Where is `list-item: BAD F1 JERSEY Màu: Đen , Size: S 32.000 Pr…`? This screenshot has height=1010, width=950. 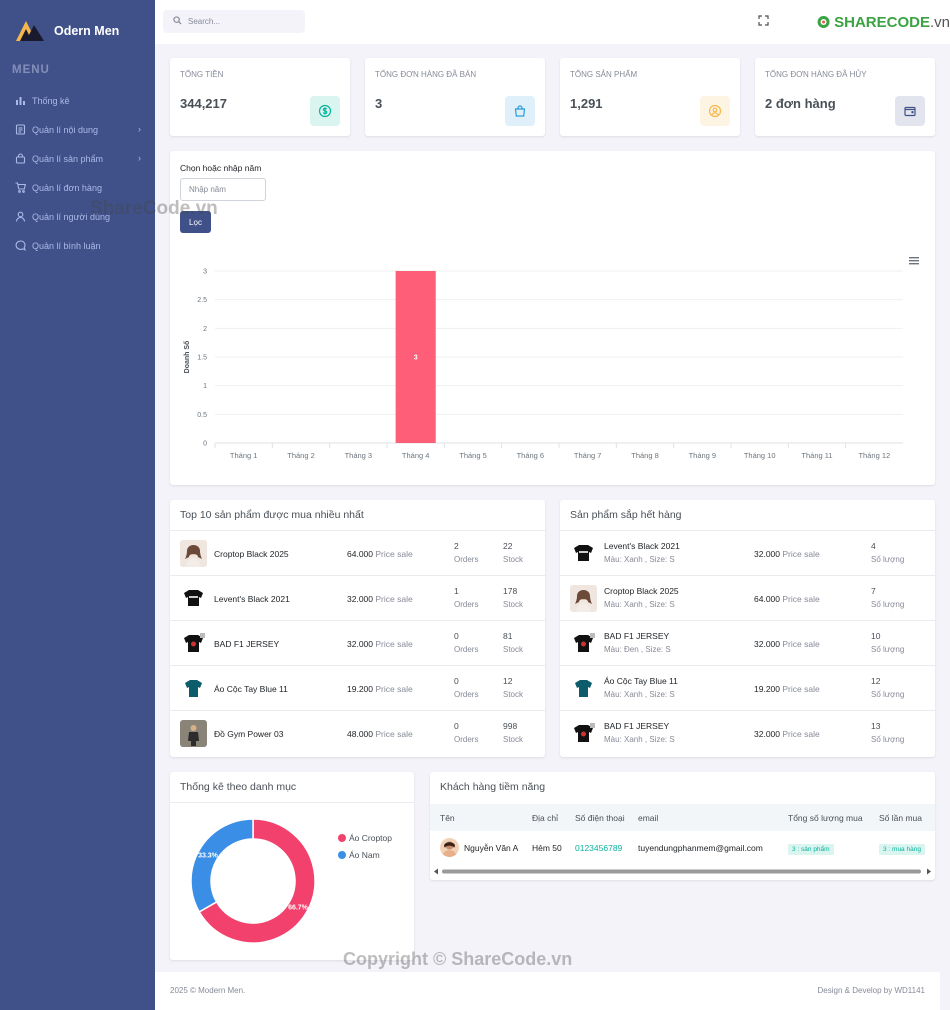
list-item: BAD F1 JERSEY Màu: Đen , Size: S 32.000 Pr… is located at coordinates (747, 643).